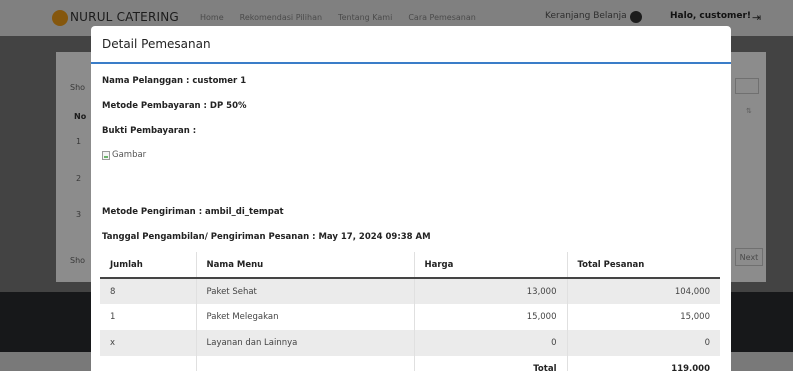 The width and height of the screenshot is (793, 371). Describe the element at coordinates (304, 265) in the screenshot. I see `column-header-menu: Nama Menu` at that location.